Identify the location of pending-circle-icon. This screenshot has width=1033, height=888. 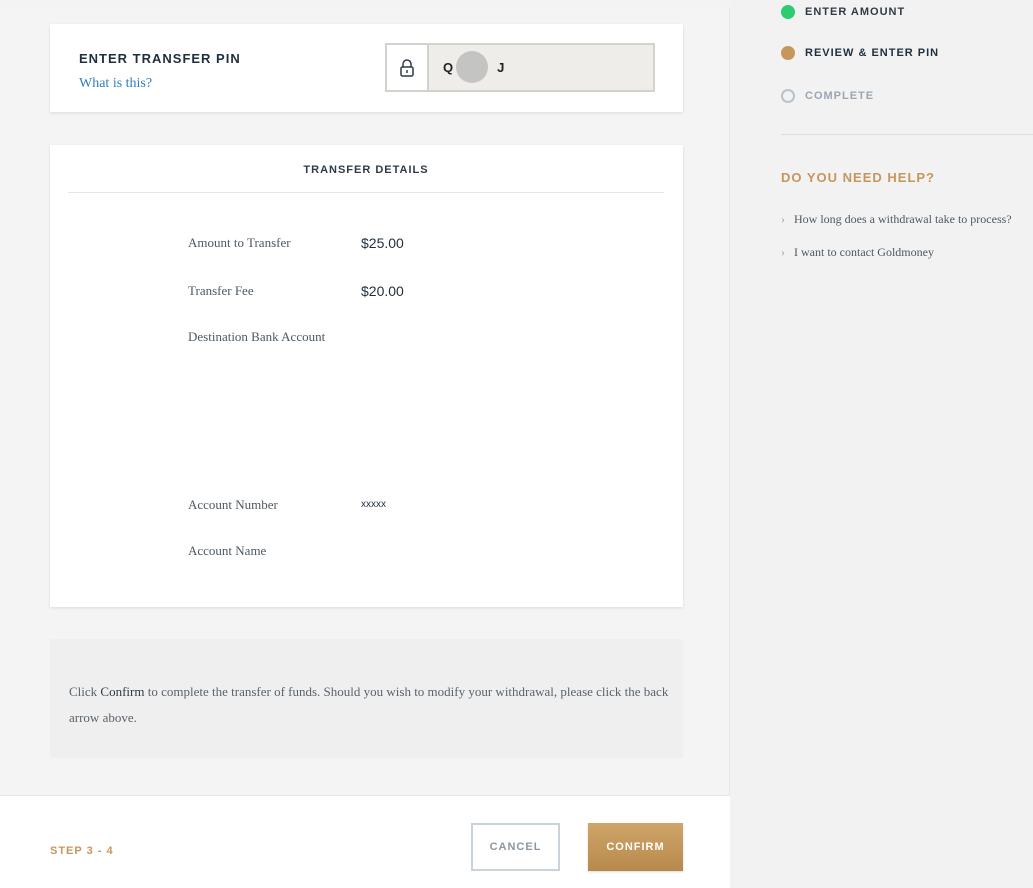
(788, 96).